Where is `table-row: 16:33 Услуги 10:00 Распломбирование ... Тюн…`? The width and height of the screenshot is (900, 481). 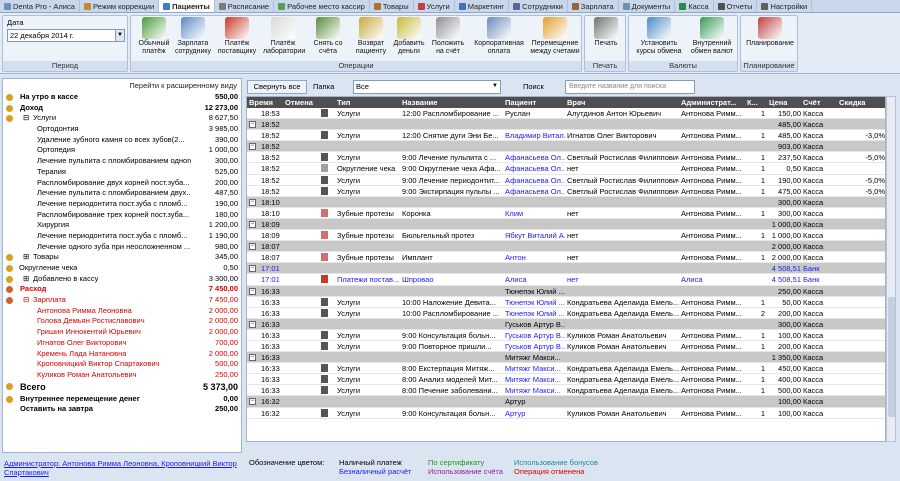 table-row: 16:33 Услуги 10:00 Распломбирование ... Тюн… is located at coordinates (566, 313).